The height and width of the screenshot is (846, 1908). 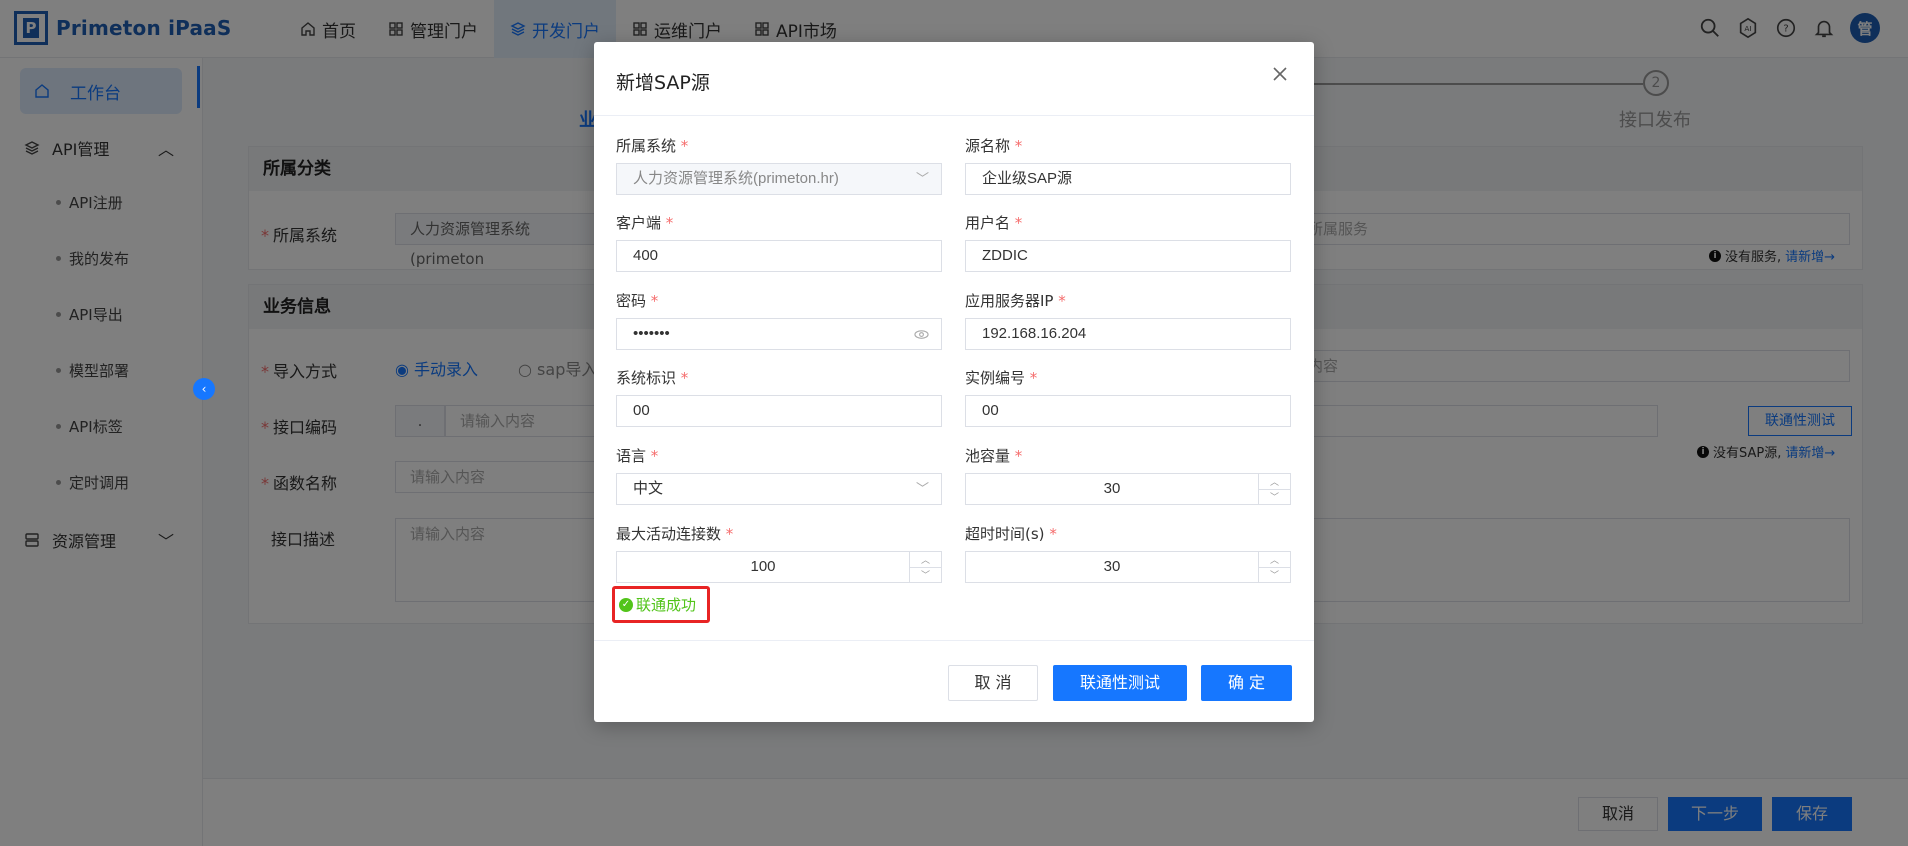 What do you see at coordinates (1128, 567) in the screenshot?
I see `timeout-stepper: 30 ︿ ﹀` at bounding box center [1128, 567].